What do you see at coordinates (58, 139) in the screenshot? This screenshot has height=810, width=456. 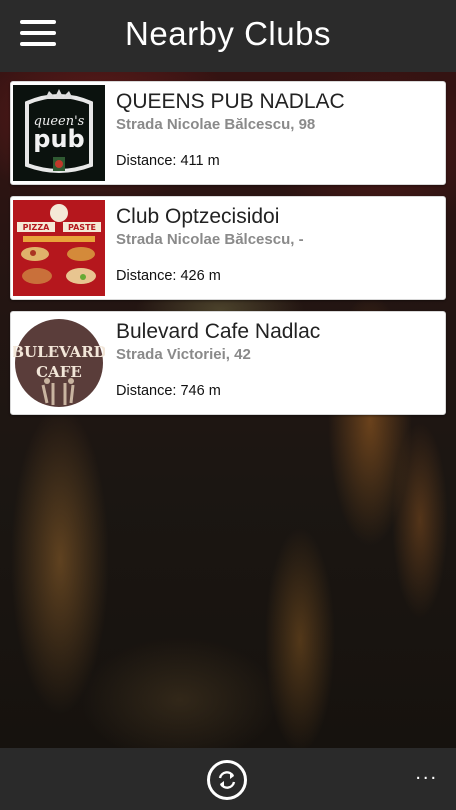 I see `svg-text: pub` at bounding box center [58, 139].